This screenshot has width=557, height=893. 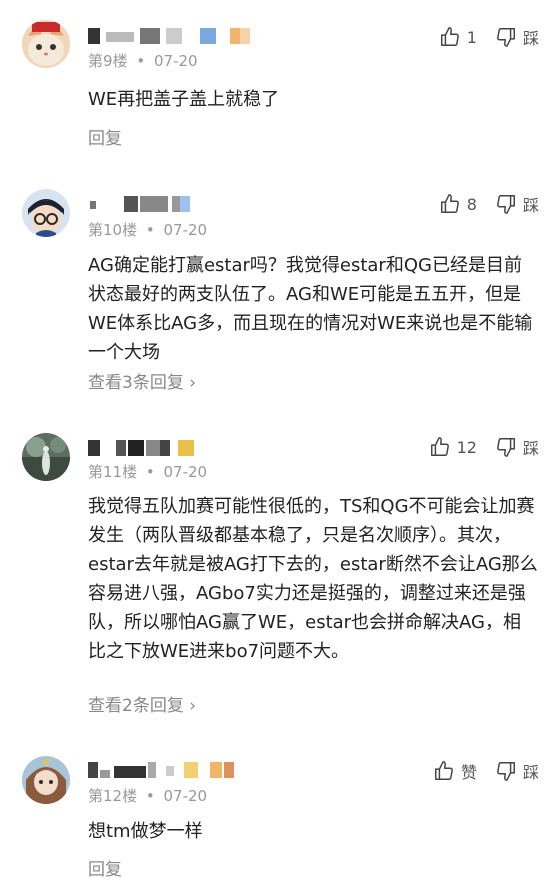 What do you see at coordinates (453, 447) in the screenshot?
I see `like-button: 12` at bounding box center [453, 447].